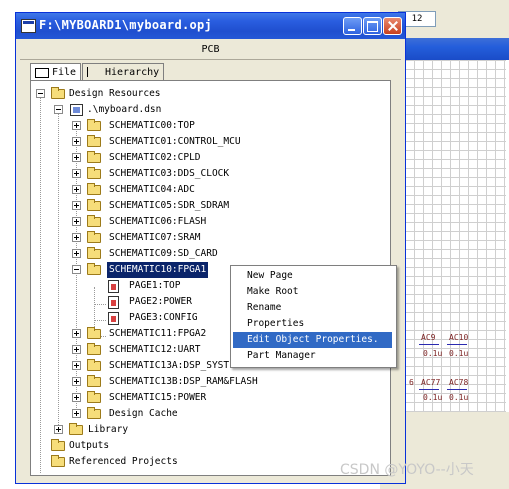 The width and height of the screenshot is (509, 489). What do you see at coordinates (158, 333) in the screenshot?
I see `tree-item-label: SCHEMATIC11:FPGA2` at bounding box center [158, 333].